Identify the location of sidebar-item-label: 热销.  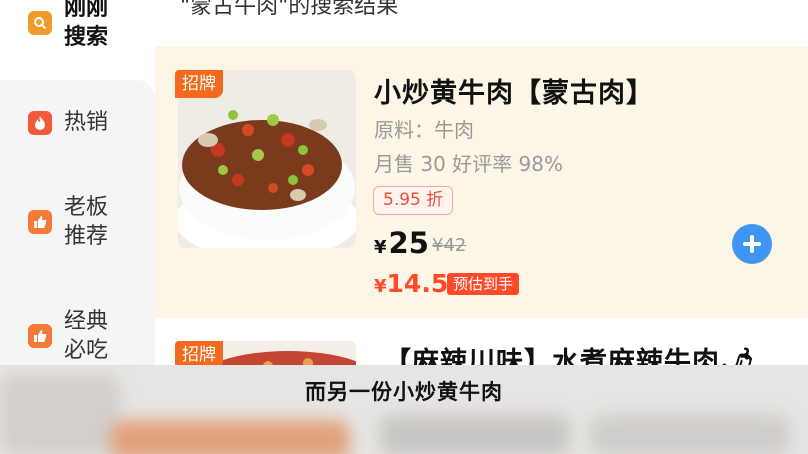
(86, 122).